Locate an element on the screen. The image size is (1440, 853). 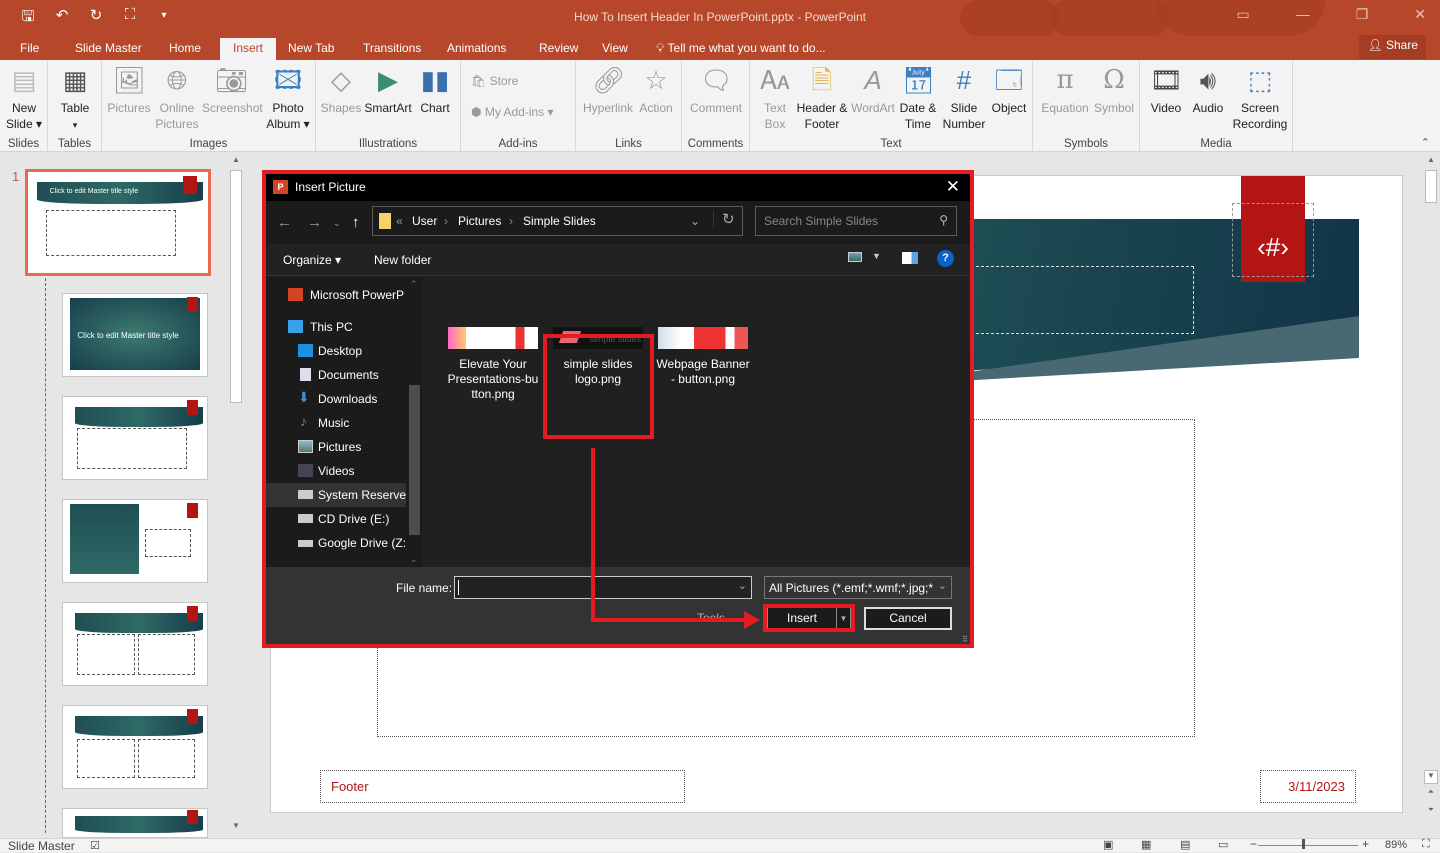
zoom-out-icon: − is located at coordinates (1253, 844).